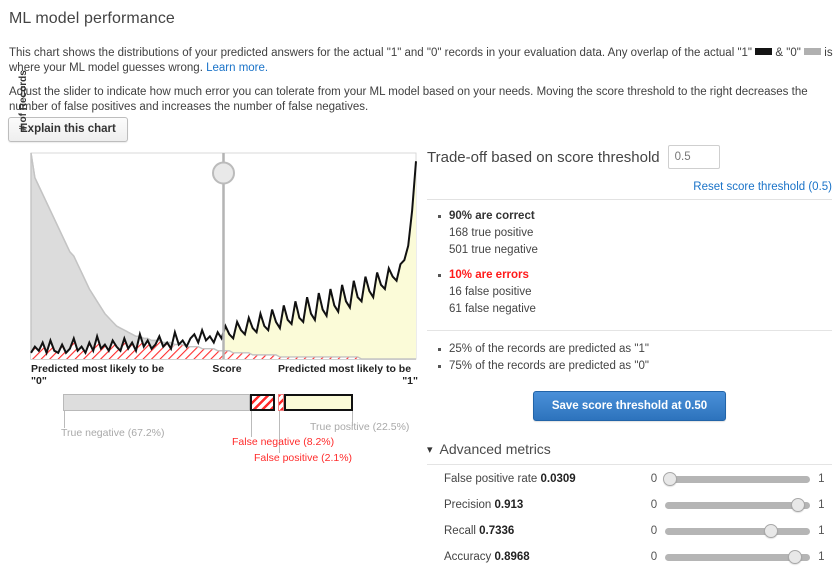 This screenshot has width=840, height=574. What do you see at coordinates (497, 531) in the screenshot?
I see `metric-value: 0.7336` at bounding box center [497, 531].